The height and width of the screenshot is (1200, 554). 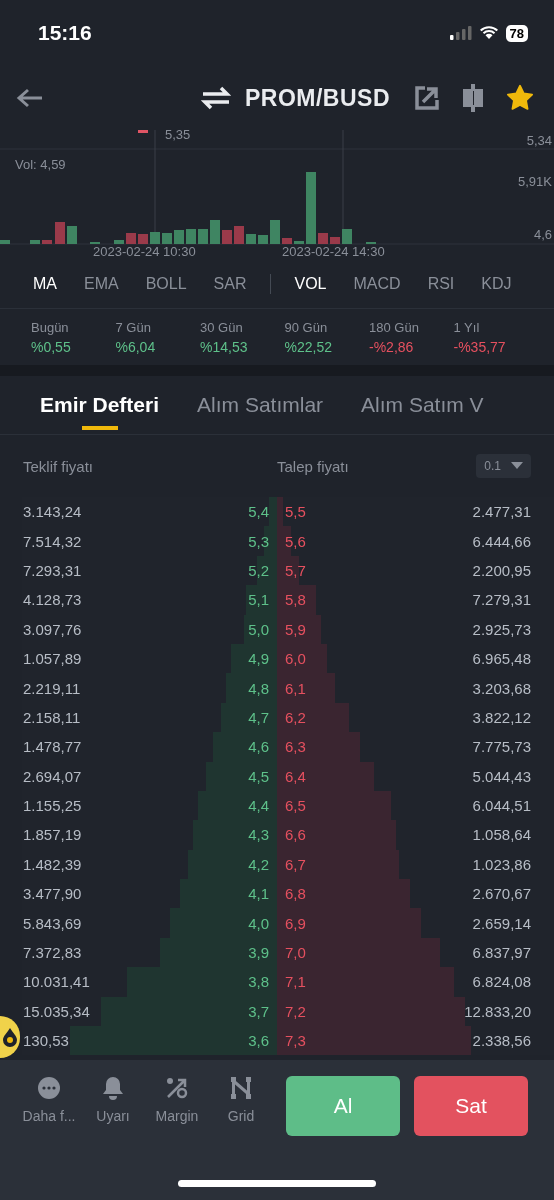 What do you see at coordinates (295, 864) in the screenshot?
I see `ask-price: 6,7` at bounding box center [295, 864].